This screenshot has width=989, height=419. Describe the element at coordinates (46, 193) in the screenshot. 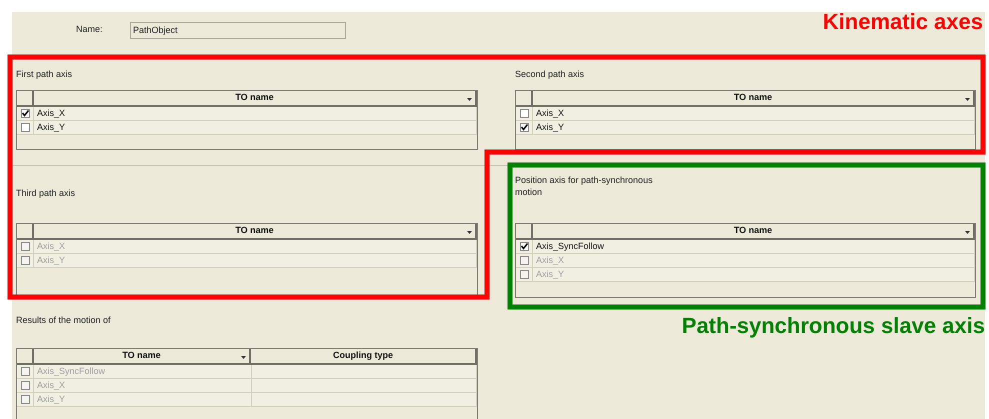

I see `section-label: Third path axis` at that location.